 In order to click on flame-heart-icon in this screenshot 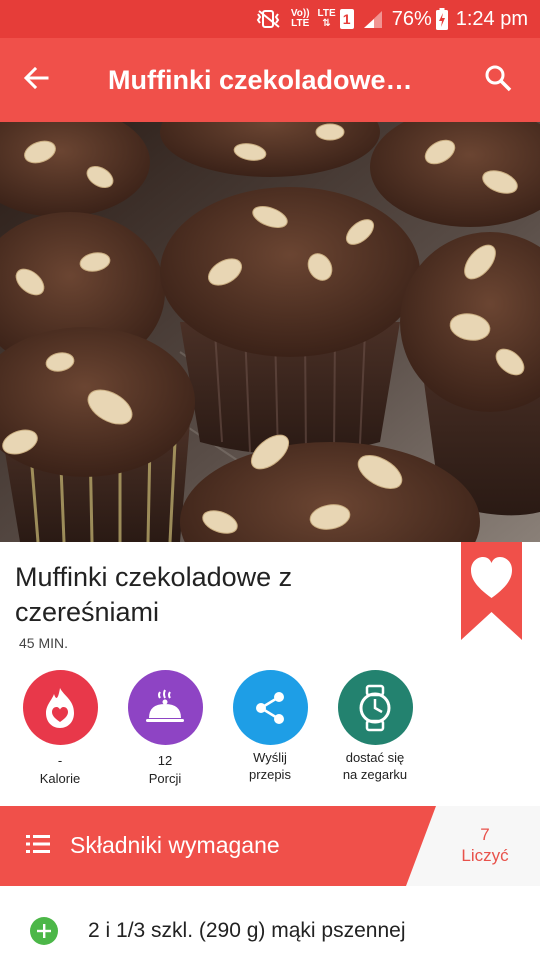, I will do `click(60, 707)`.